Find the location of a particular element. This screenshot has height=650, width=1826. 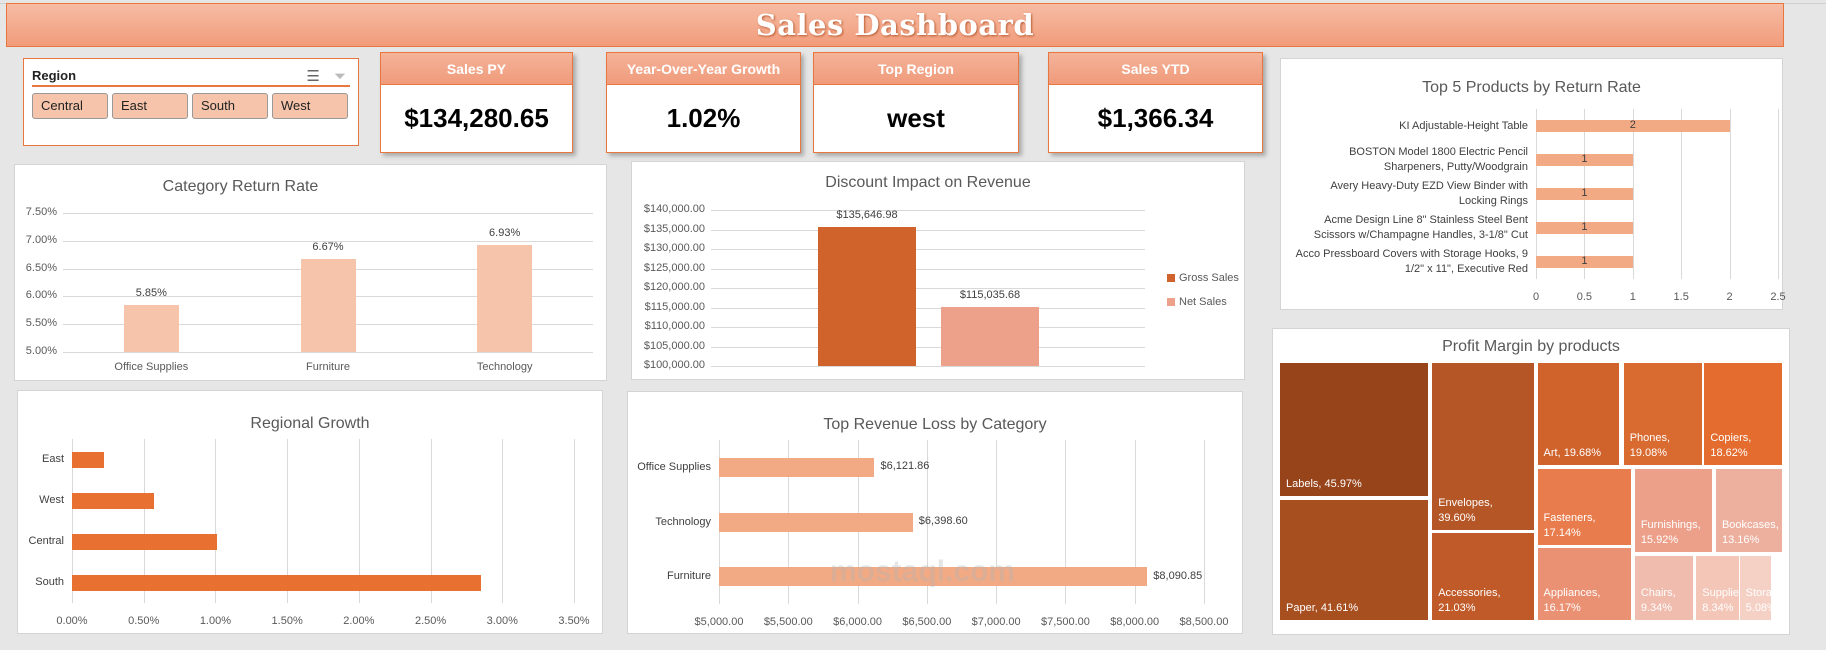

slicer-item-east: East is located at coordinates (150, 106).